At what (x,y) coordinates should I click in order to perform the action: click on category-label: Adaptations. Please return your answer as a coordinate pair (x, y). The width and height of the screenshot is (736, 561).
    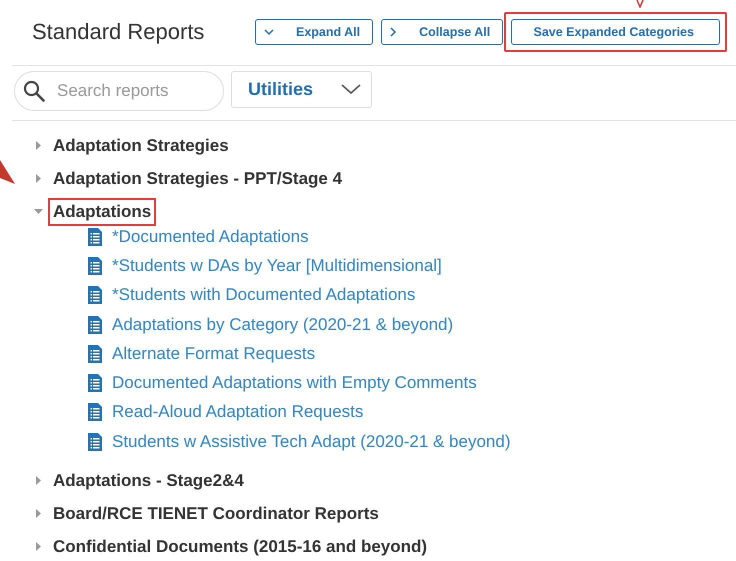
    Looking at the image, I should click on (102, 211).